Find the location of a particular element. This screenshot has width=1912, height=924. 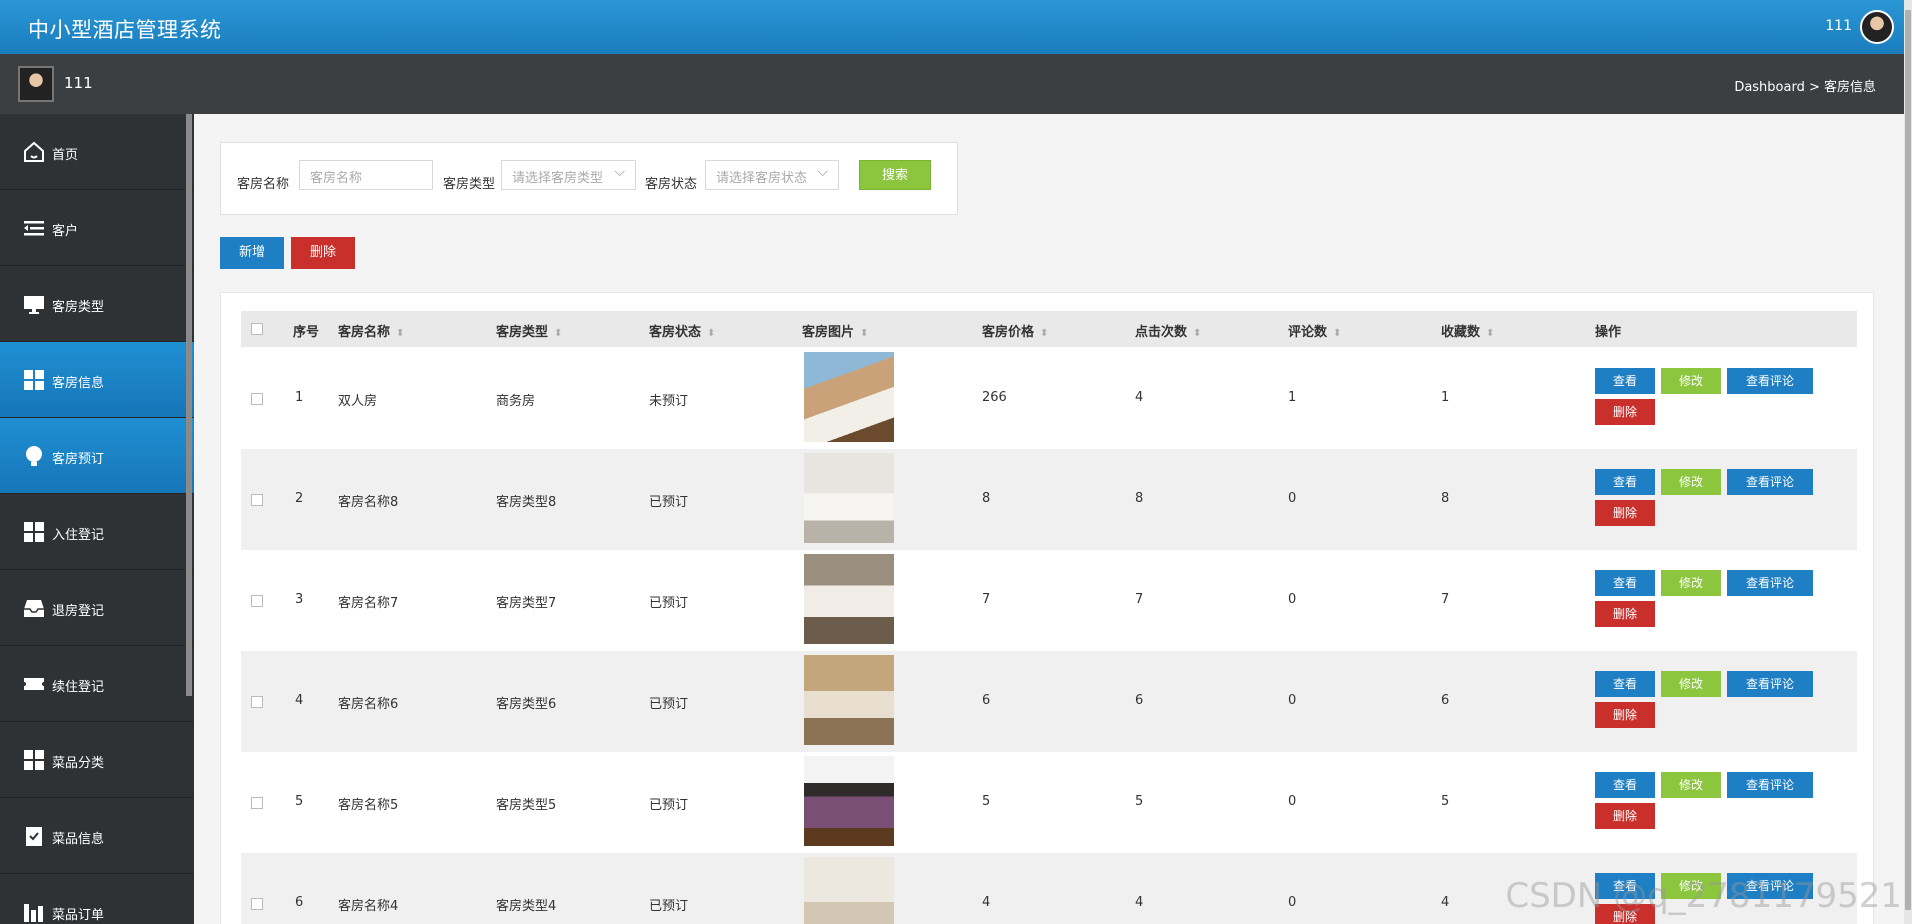

sidebar-item-label: 客房类型 is located at coordinates (78, 307).